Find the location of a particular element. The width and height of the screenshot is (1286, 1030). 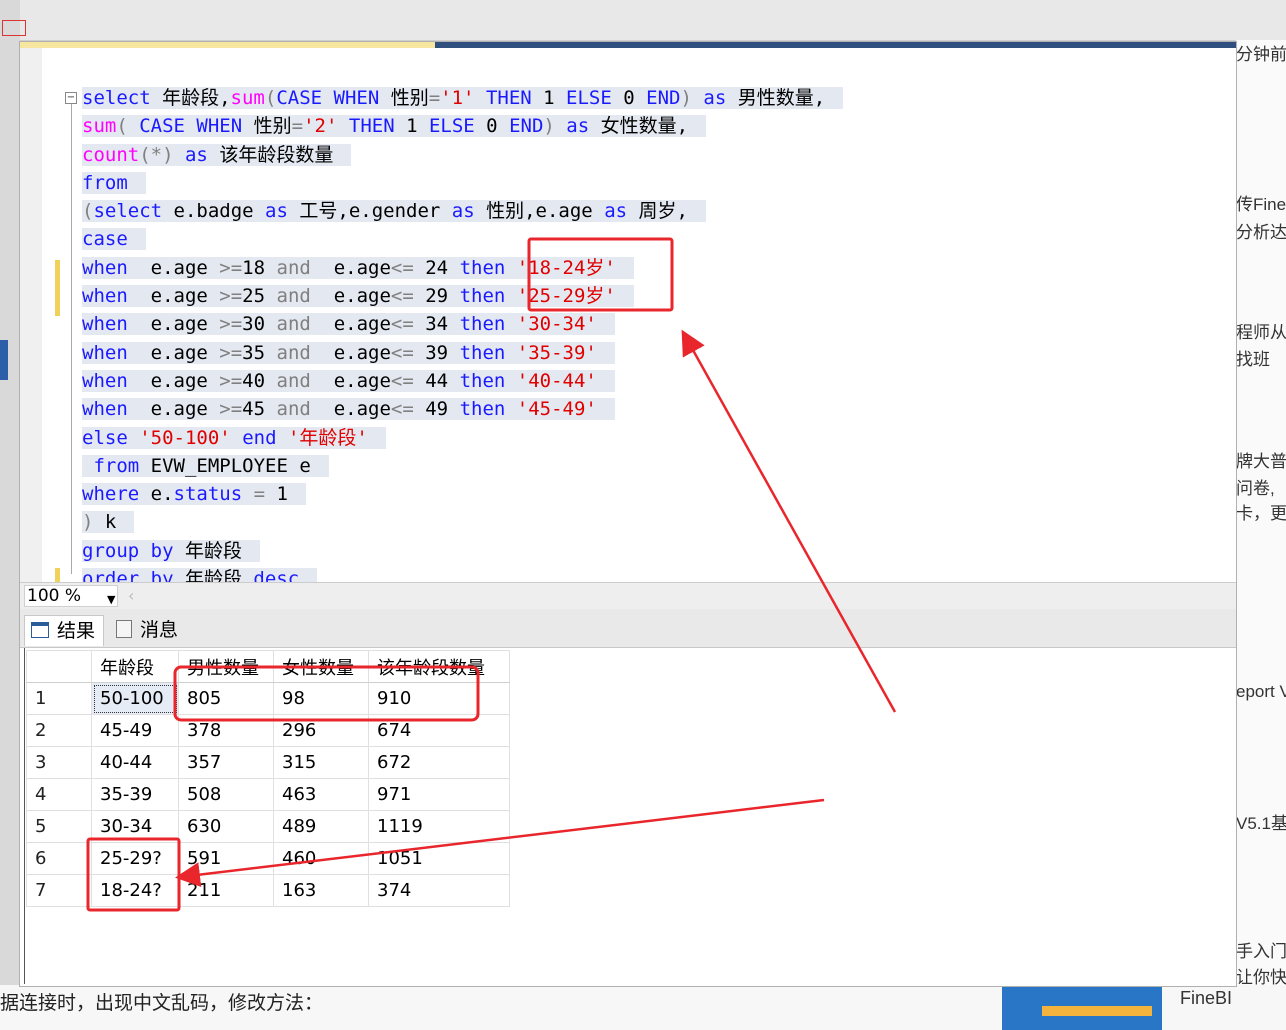

highlight-box-age-labels is located at coordinates (600, 274).